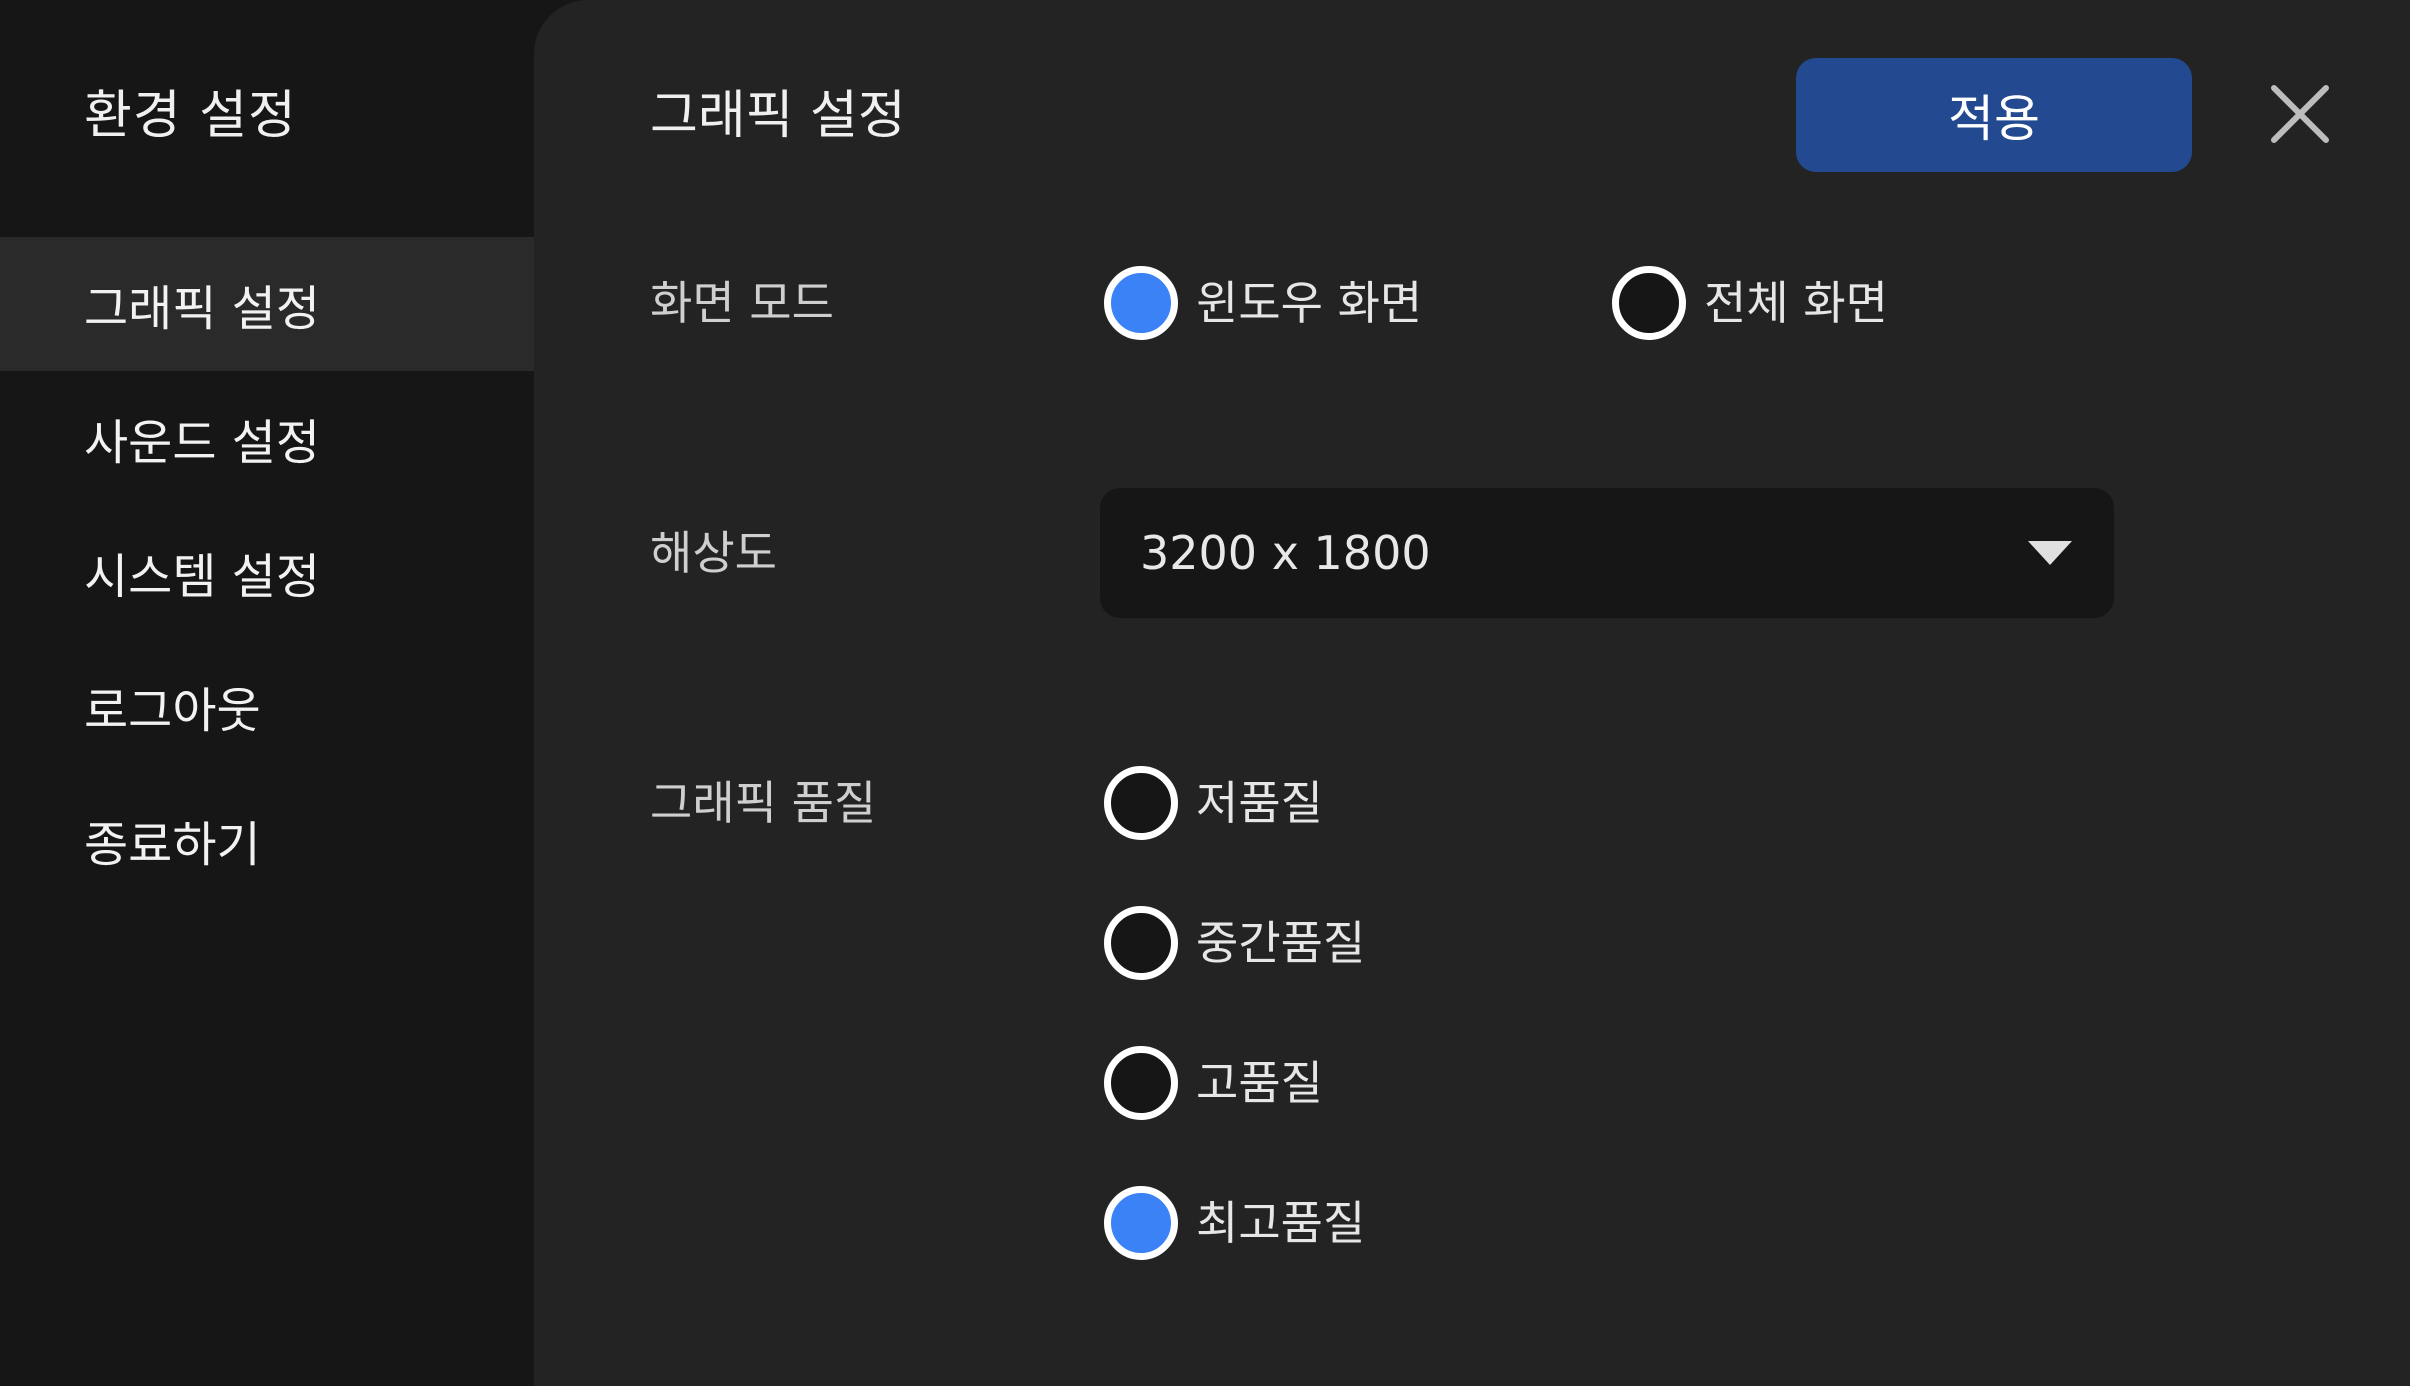 The width and height of the screenshot is (2410, 1386). Describe the element at coordinates (1994, 115) in the screenshot. I see `apply-button: 적용` at that location.